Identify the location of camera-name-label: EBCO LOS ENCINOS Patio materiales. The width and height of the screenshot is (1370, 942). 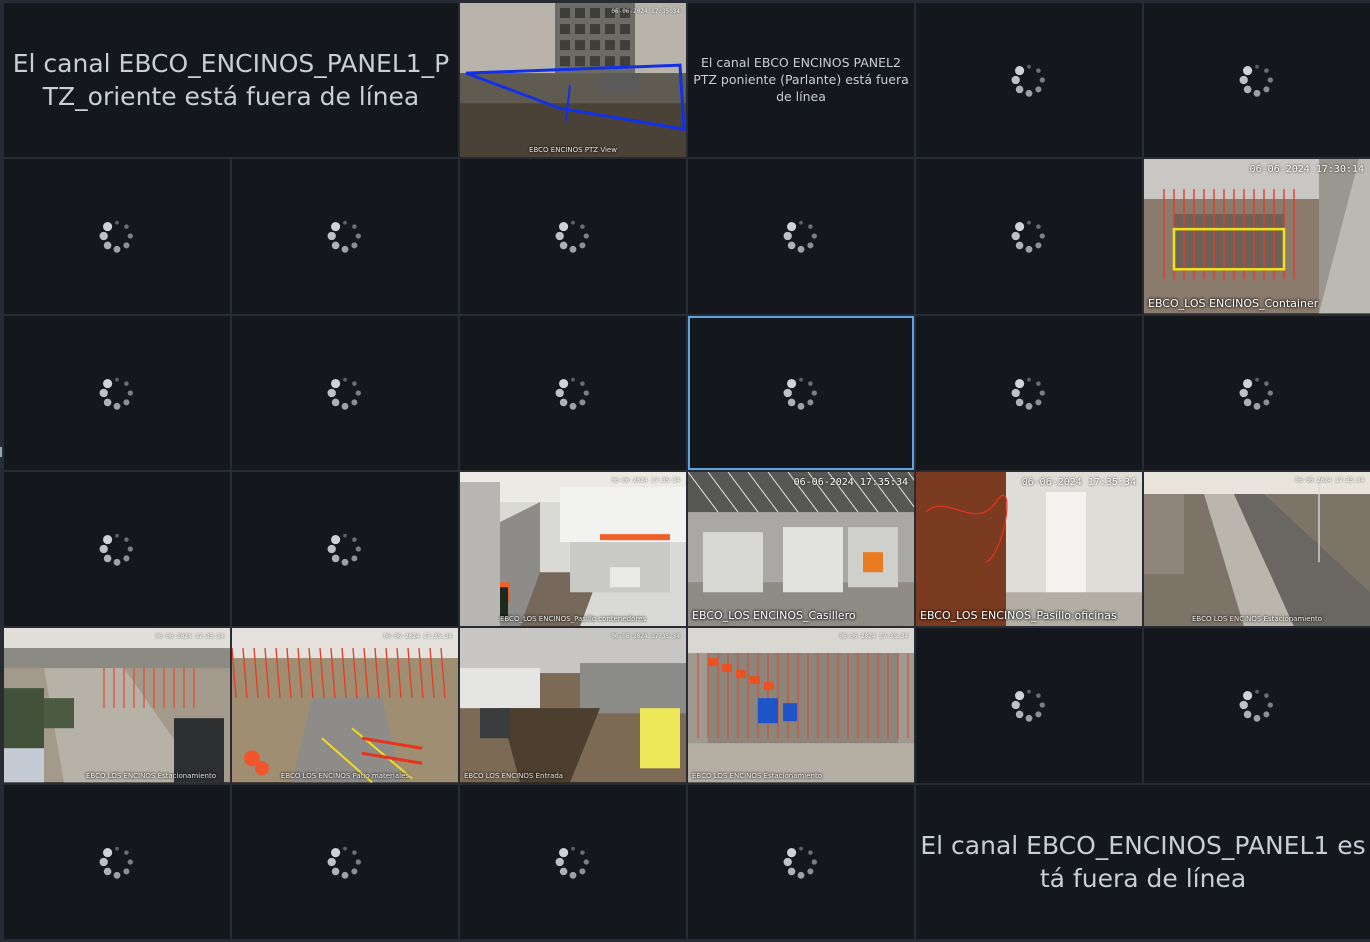
(345, 775).